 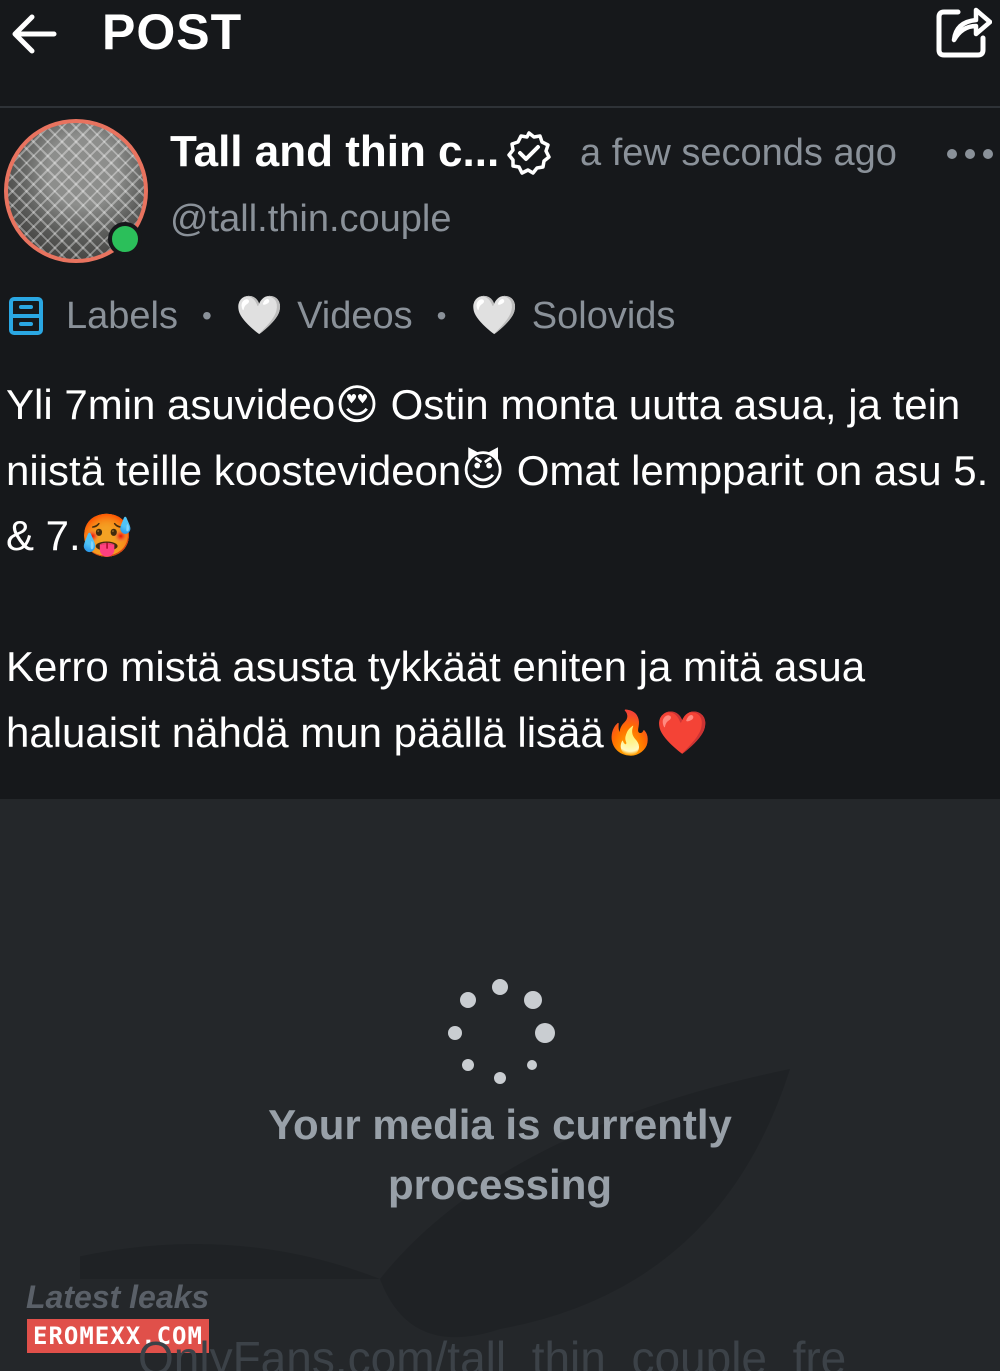 I want to click on post-header: POST, so click(x=500, y=54).